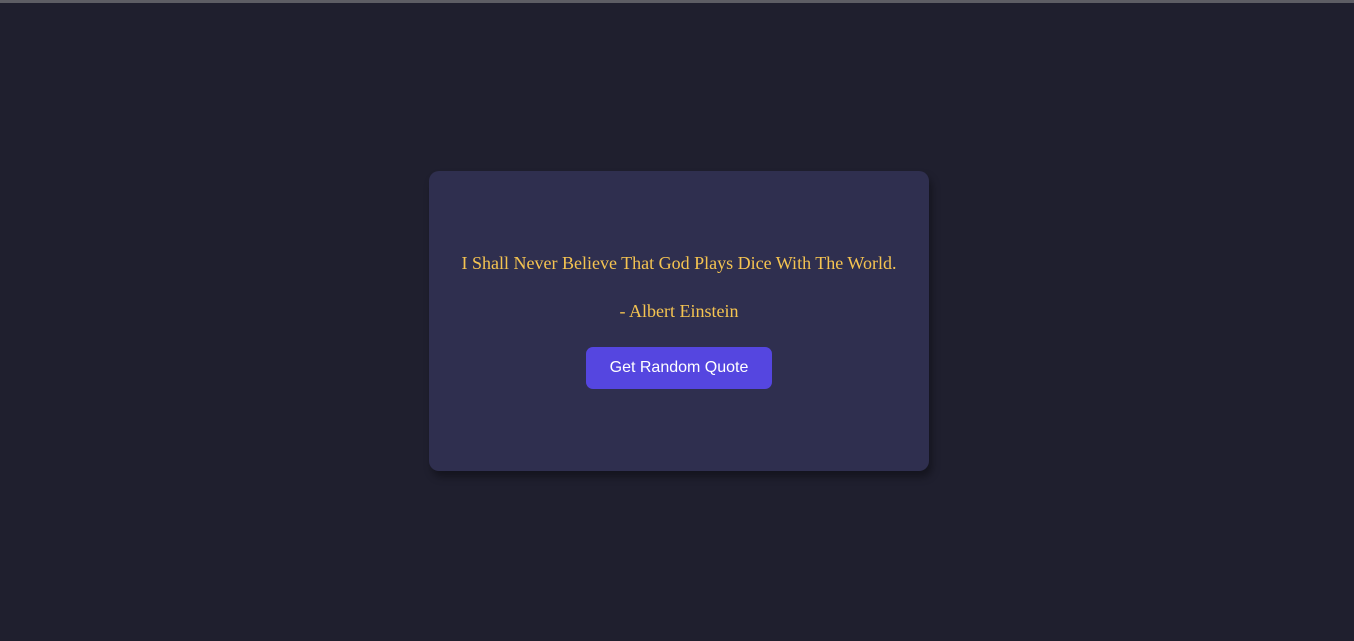 Image resolution: width=1354 pixels, height=641 pixels. I want to click on get-random-quote-button: Get Random Quote, so click(679, 368).